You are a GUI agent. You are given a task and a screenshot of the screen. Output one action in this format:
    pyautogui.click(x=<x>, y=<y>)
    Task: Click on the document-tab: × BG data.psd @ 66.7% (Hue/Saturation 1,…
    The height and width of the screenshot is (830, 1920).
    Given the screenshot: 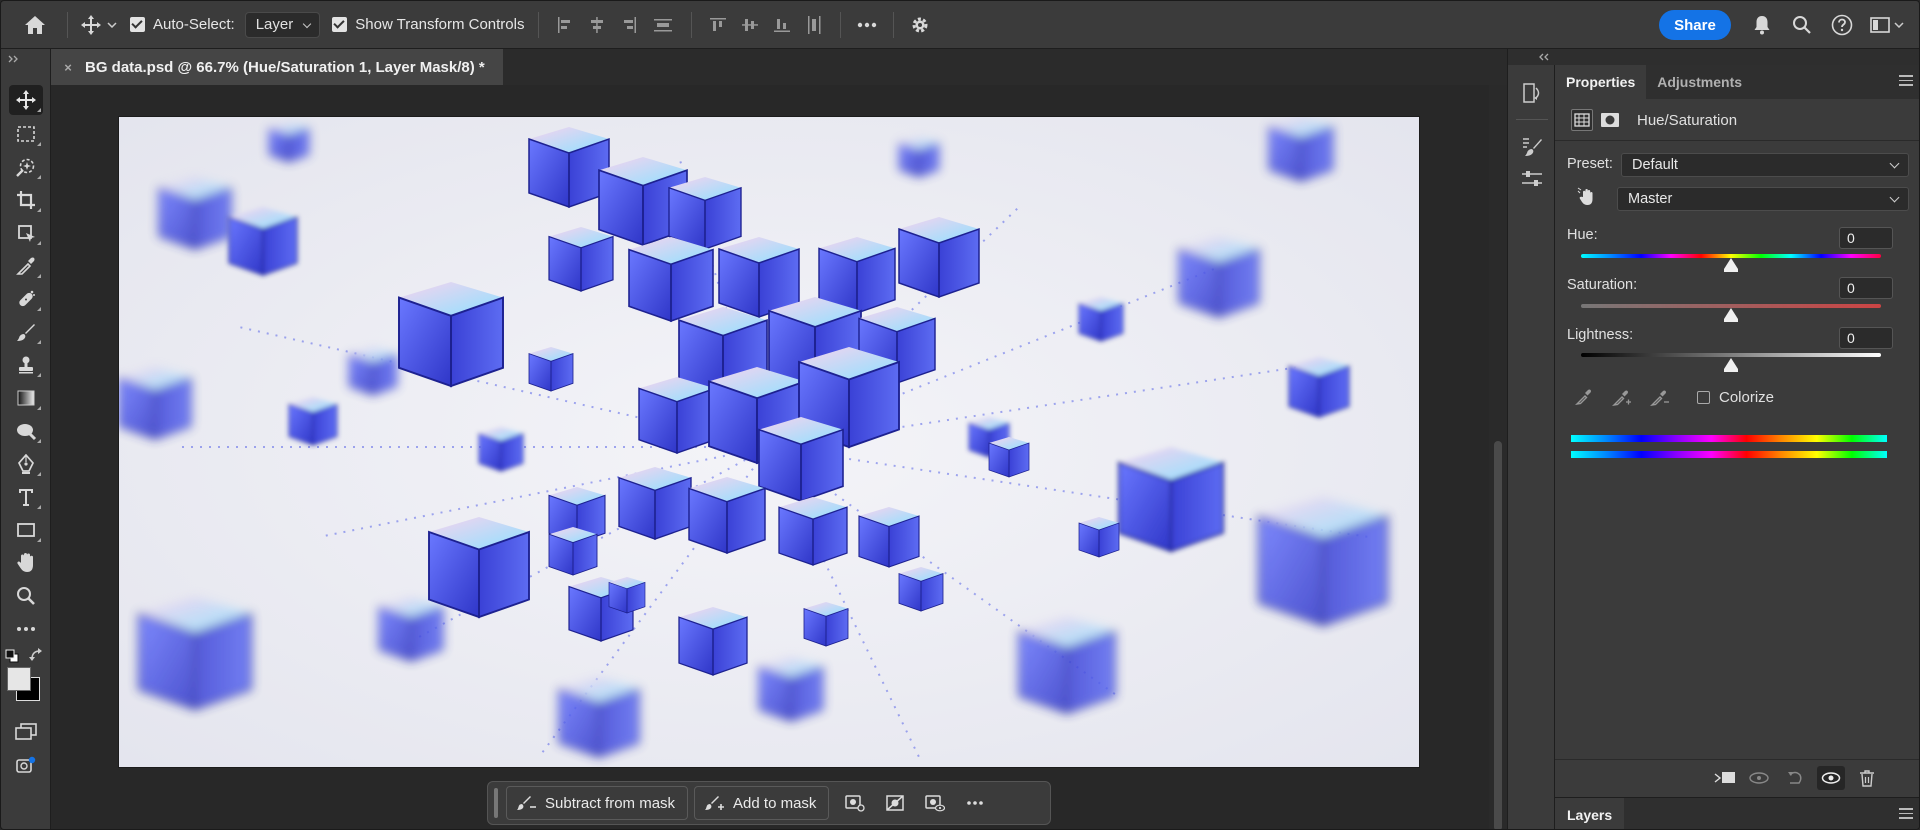 What is the action you would take?
    pyautogui.click(x=277, y=67)
    